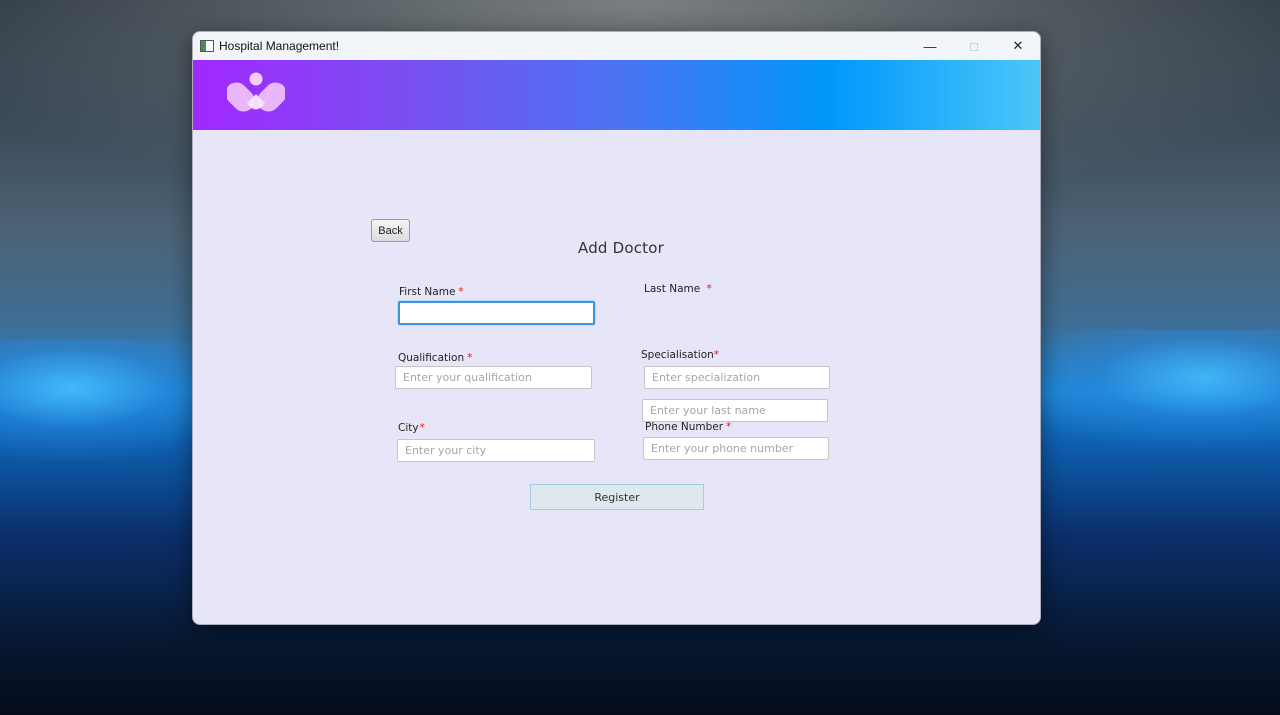 This screenshot has height=715, width=1280. Describe the element at coordinates (496, 450) in the screenshot. I see `city-input` at that location.